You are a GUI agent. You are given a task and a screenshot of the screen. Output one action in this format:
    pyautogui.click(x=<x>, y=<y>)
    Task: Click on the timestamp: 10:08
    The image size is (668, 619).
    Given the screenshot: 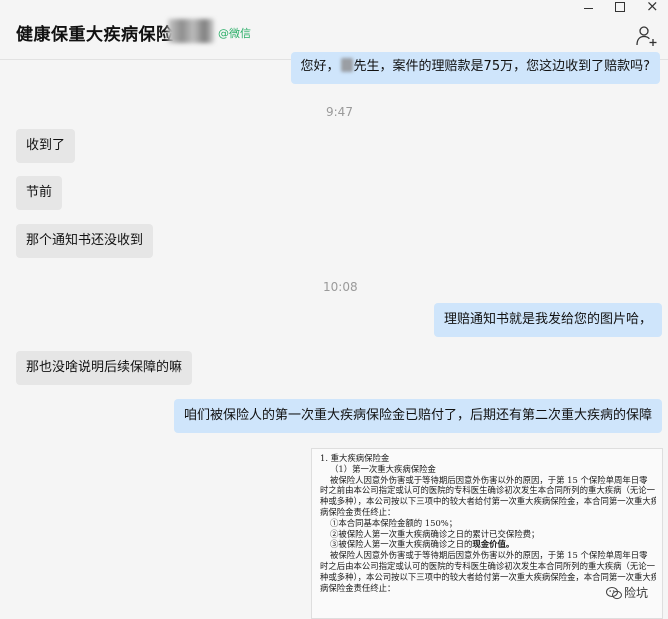 What is the action you would take?
    pyautogui.click(x=340, y=287)
    